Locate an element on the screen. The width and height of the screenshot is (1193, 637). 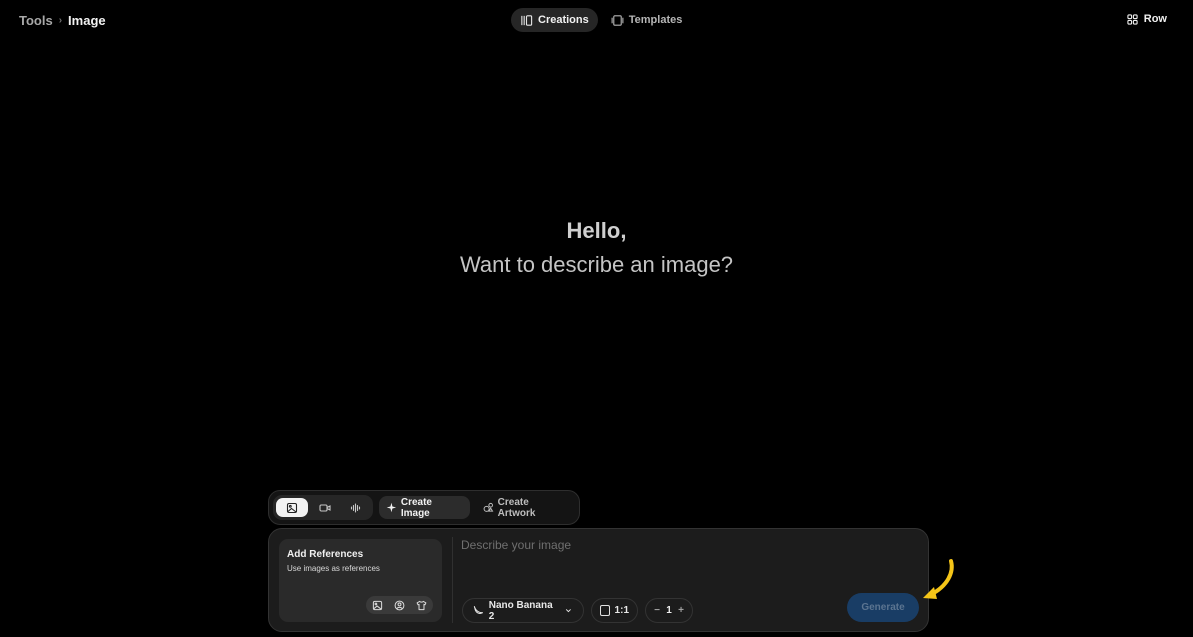
audio-wave-icon is located at coordinates (355, 507).